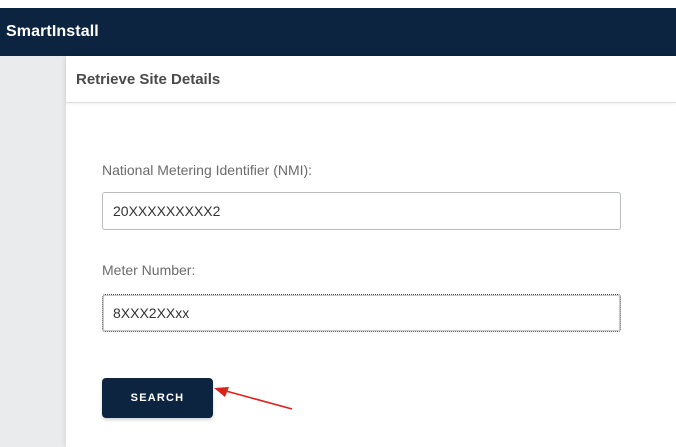  I want to click on arrow-shaft, so click(259, 400).